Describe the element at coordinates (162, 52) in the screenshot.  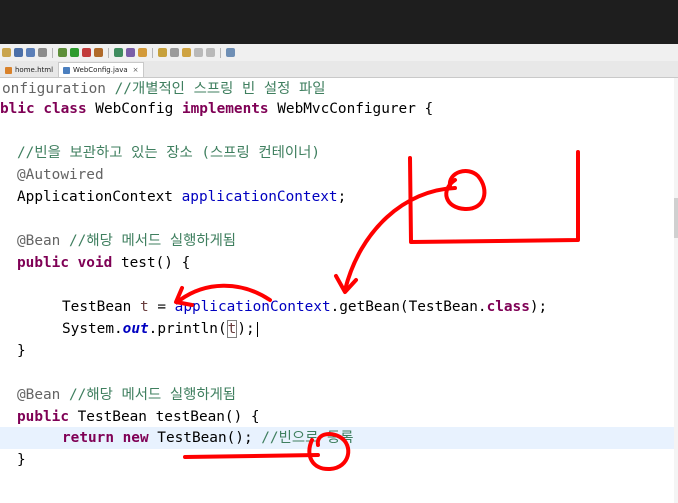
I see `pencil-icon` at that location.